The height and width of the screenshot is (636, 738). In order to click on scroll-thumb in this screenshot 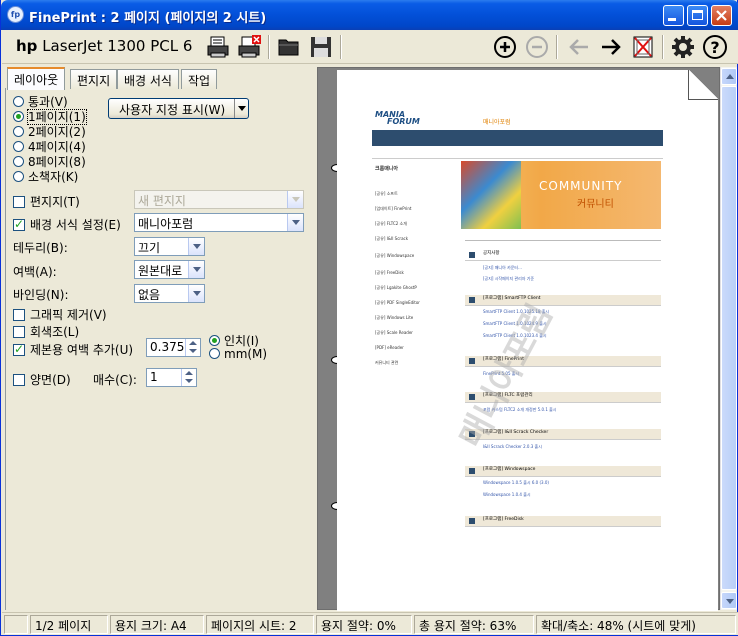, I will do `click(729, 338)`.